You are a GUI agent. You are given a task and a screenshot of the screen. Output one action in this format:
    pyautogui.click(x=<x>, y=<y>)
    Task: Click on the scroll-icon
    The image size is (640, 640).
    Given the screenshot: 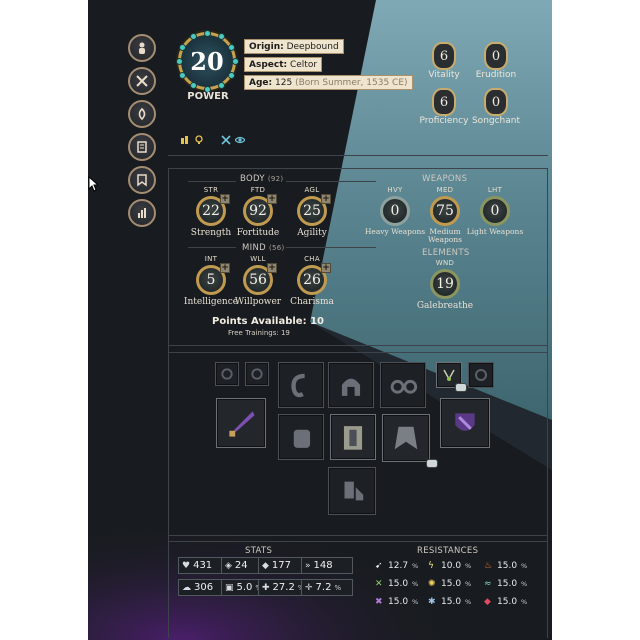 What is the action you would take?
    pyautogui.click(x=142, y=147)
    